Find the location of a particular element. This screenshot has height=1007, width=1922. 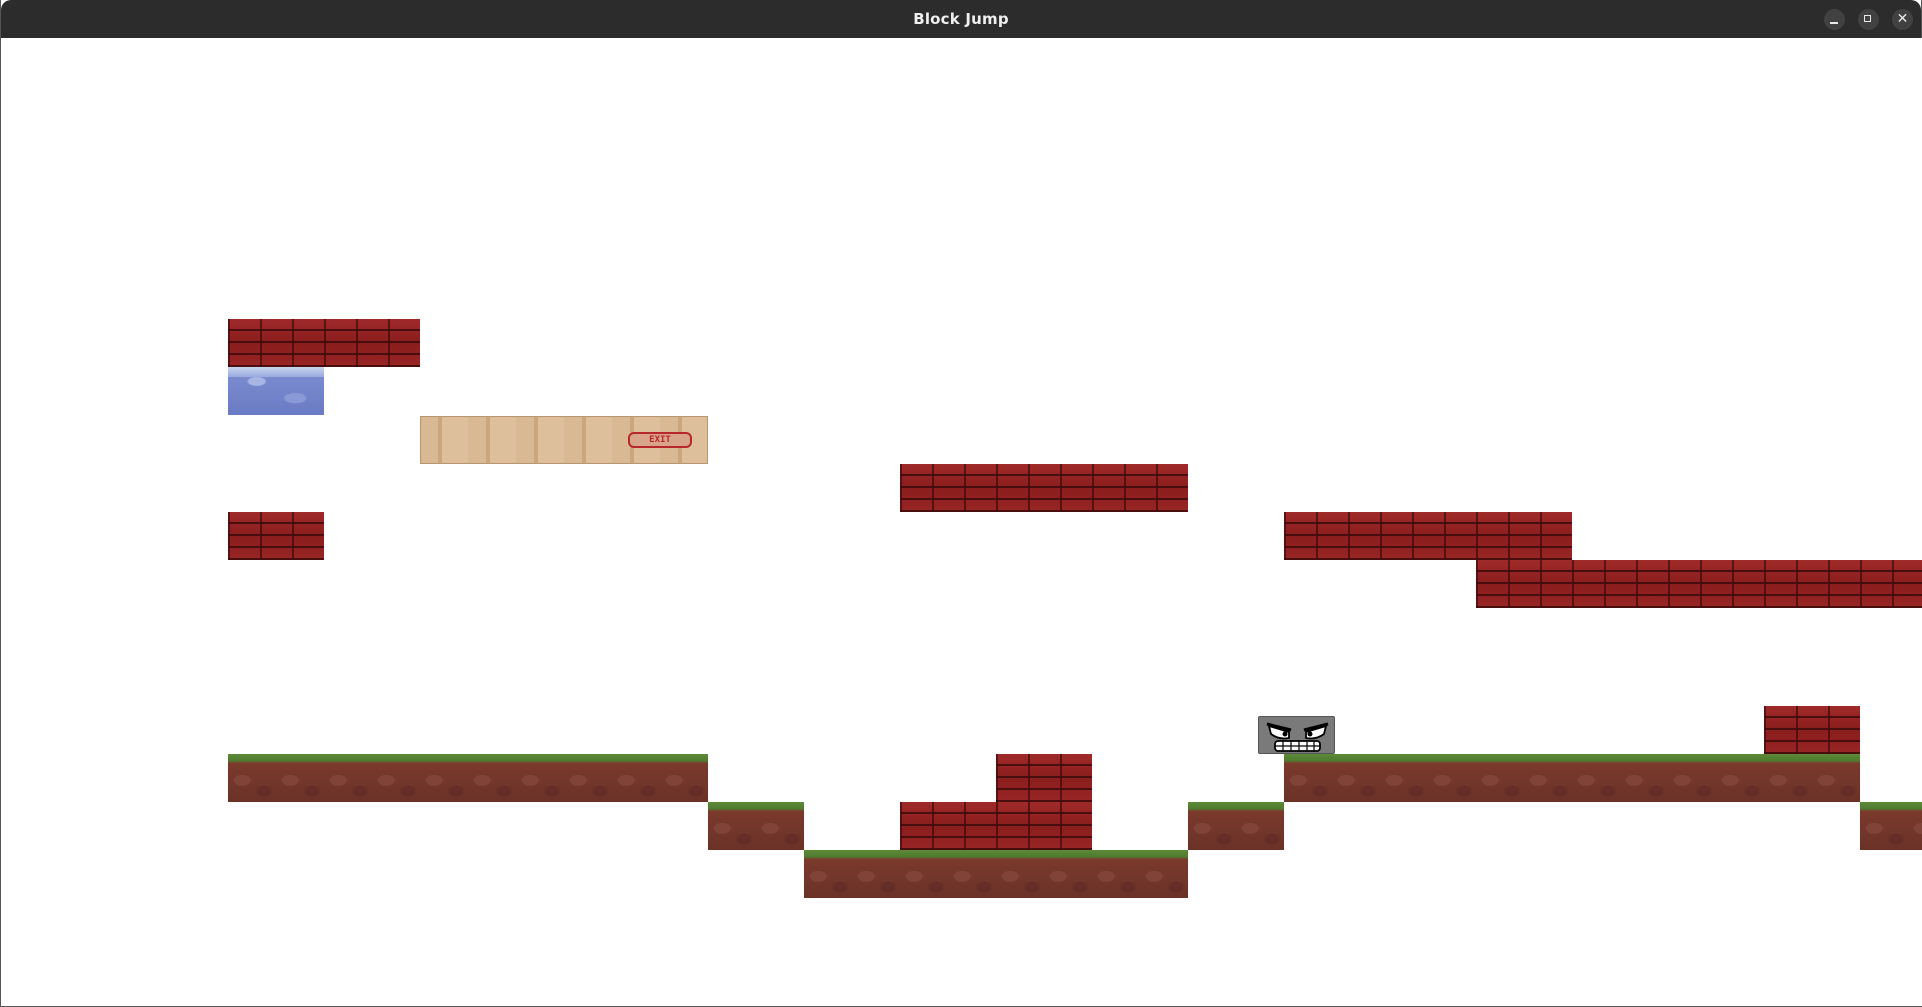

close-button: ✕ is located at coordinates (1902, 19).